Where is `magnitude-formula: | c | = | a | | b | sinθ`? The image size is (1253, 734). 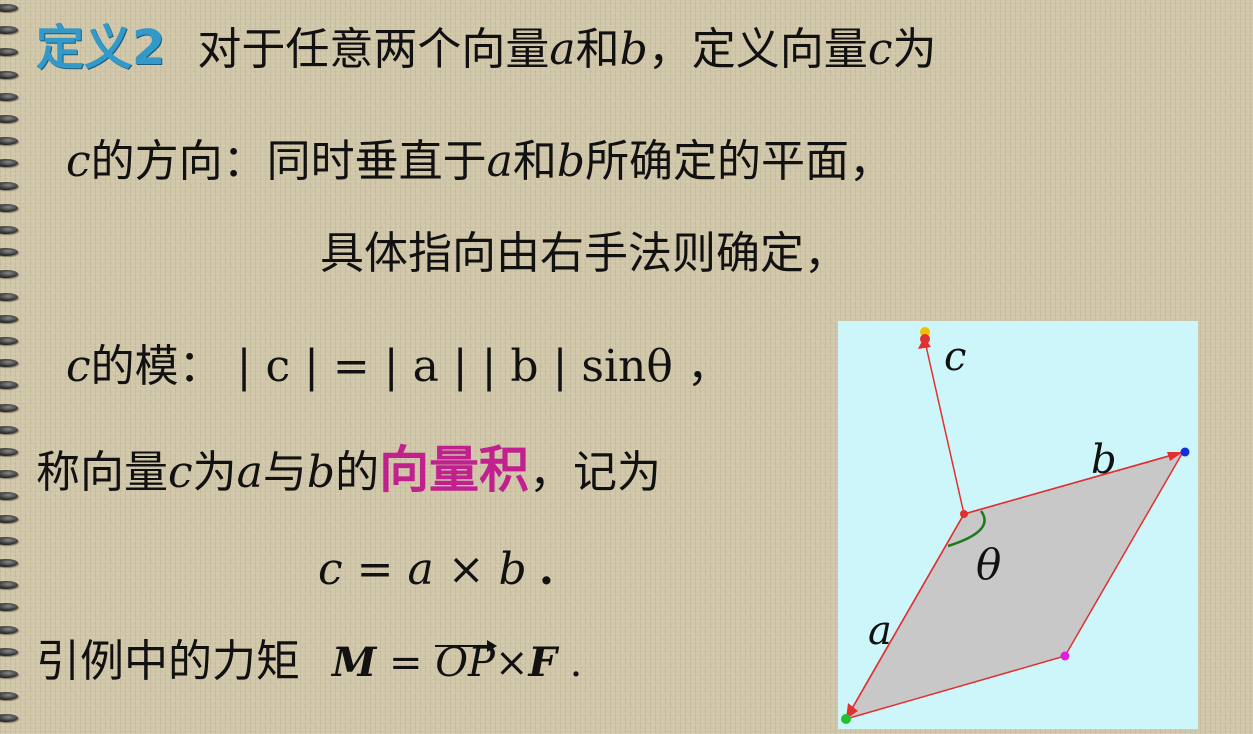
magnitude-formula: | c | = | a | | b | sinθ is located at coordinates (454, 366).